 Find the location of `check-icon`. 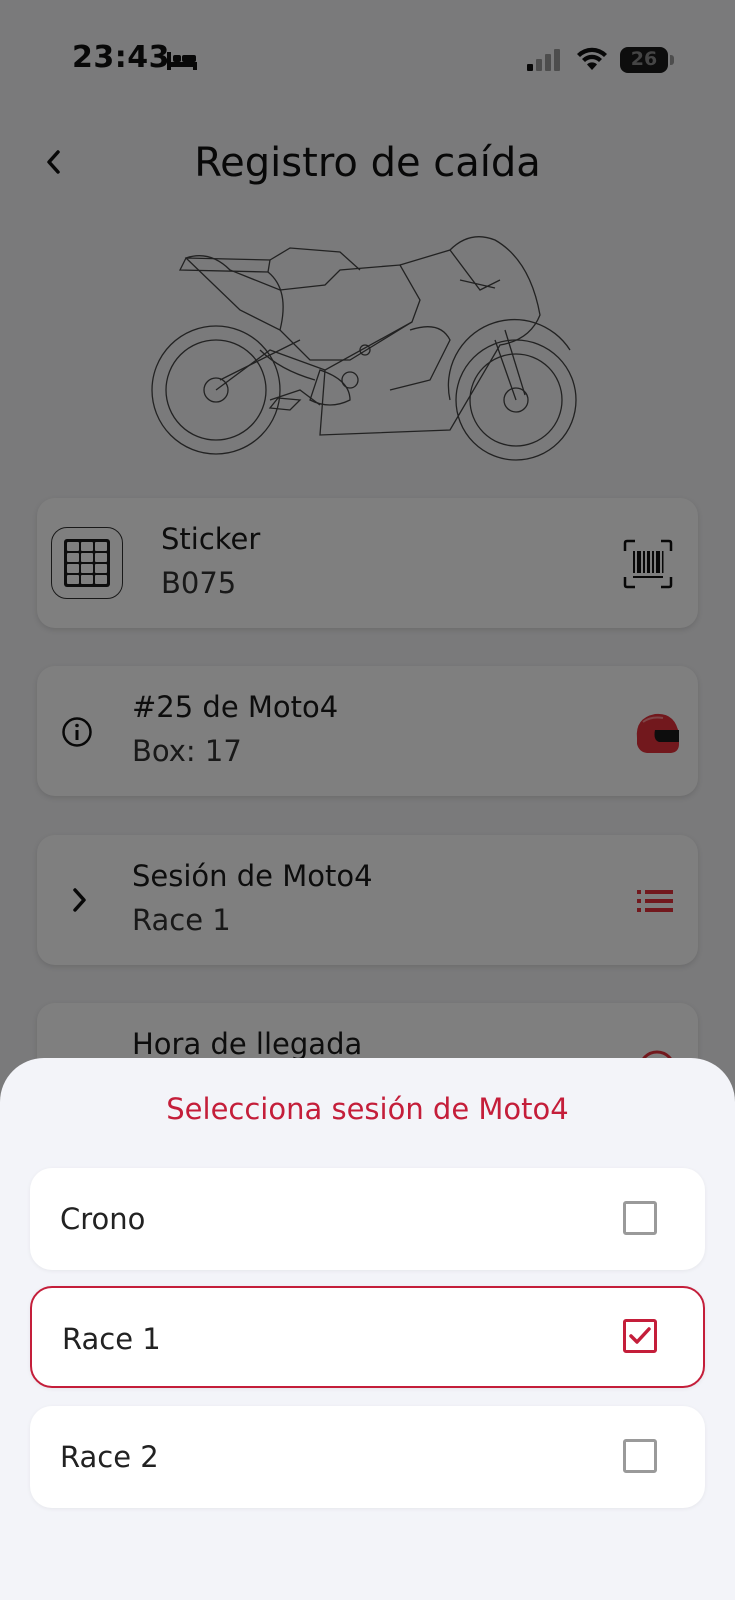

check-icon is located at coordinates (640, 1335).